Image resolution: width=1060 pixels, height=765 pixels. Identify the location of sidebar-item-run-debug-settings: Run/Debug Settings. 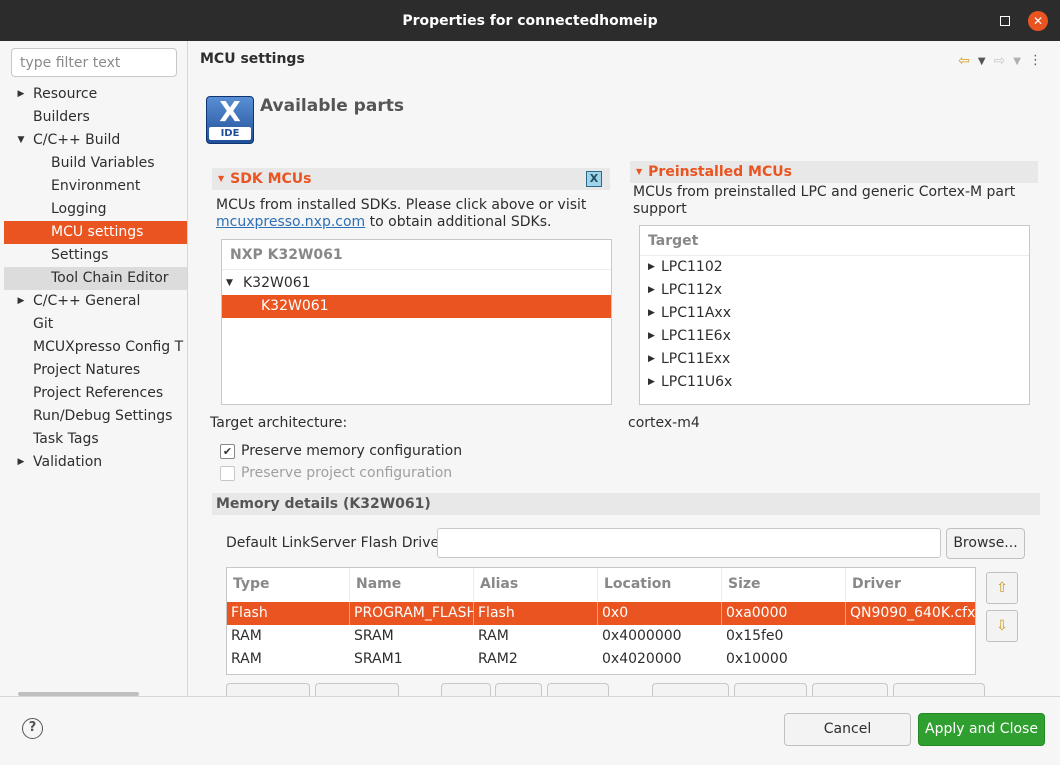
(95, 416).